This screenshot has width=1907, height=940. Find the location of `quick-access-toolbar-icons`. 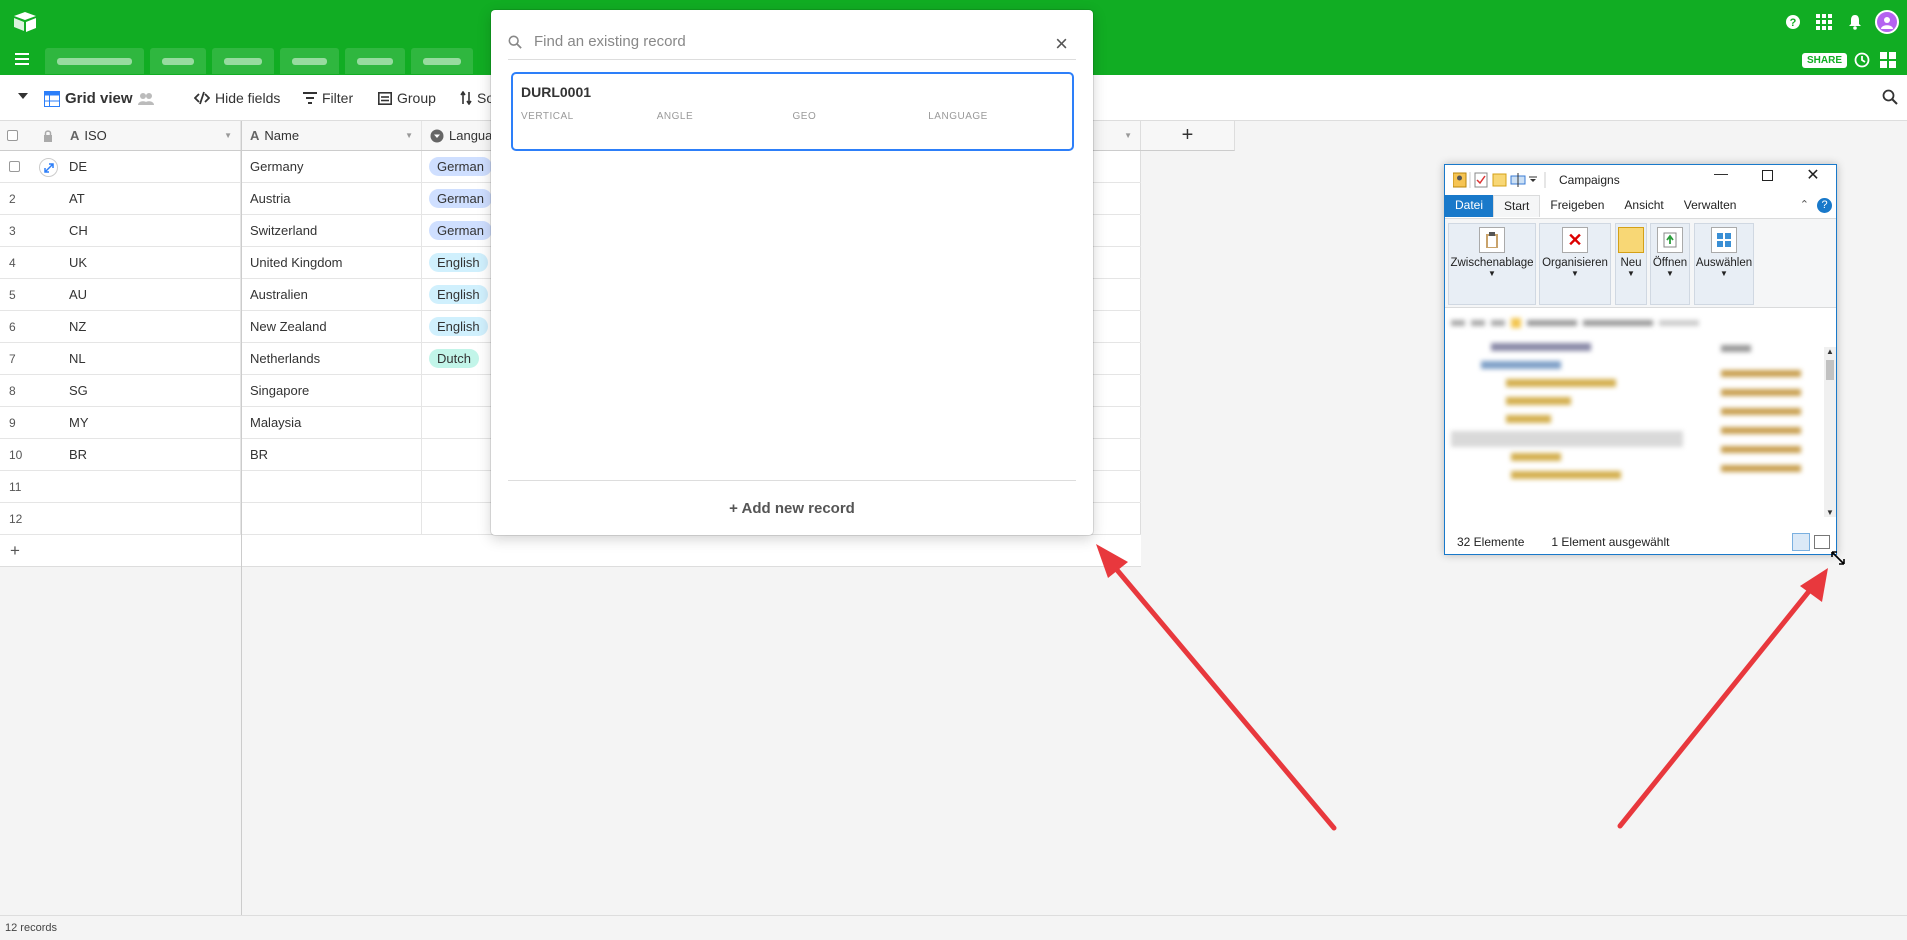

quick-access-toolbar-icons is located at coordinates (1508, 180).